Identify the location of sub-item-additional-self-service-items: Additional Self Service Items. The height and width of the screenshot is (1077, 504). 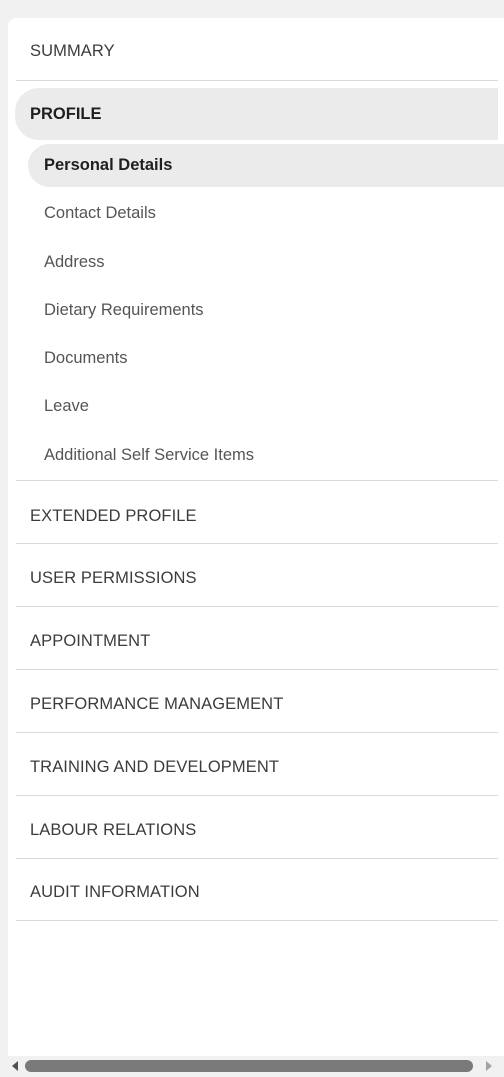
(149, 455).